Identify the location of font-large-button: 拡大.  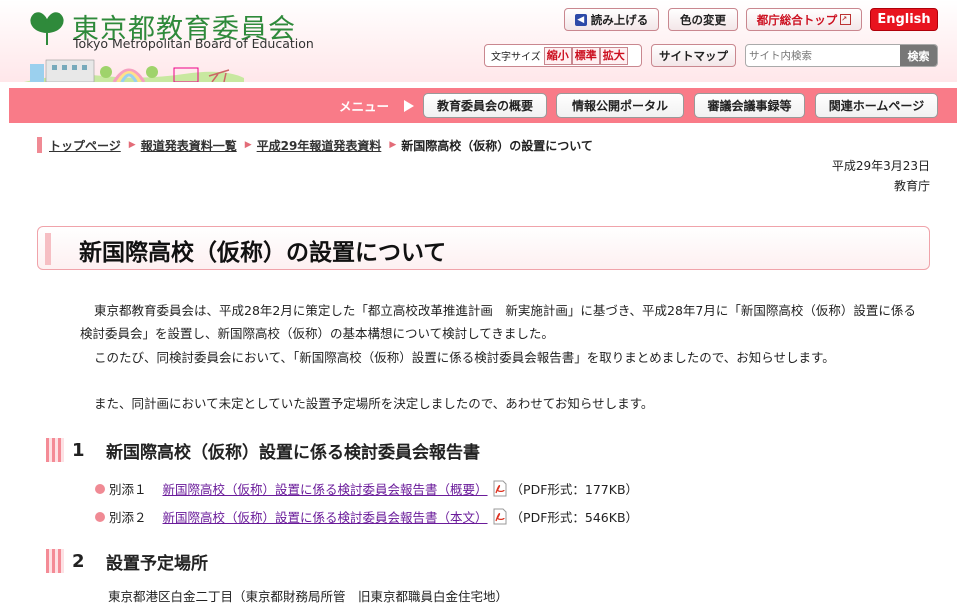
(613, 55).